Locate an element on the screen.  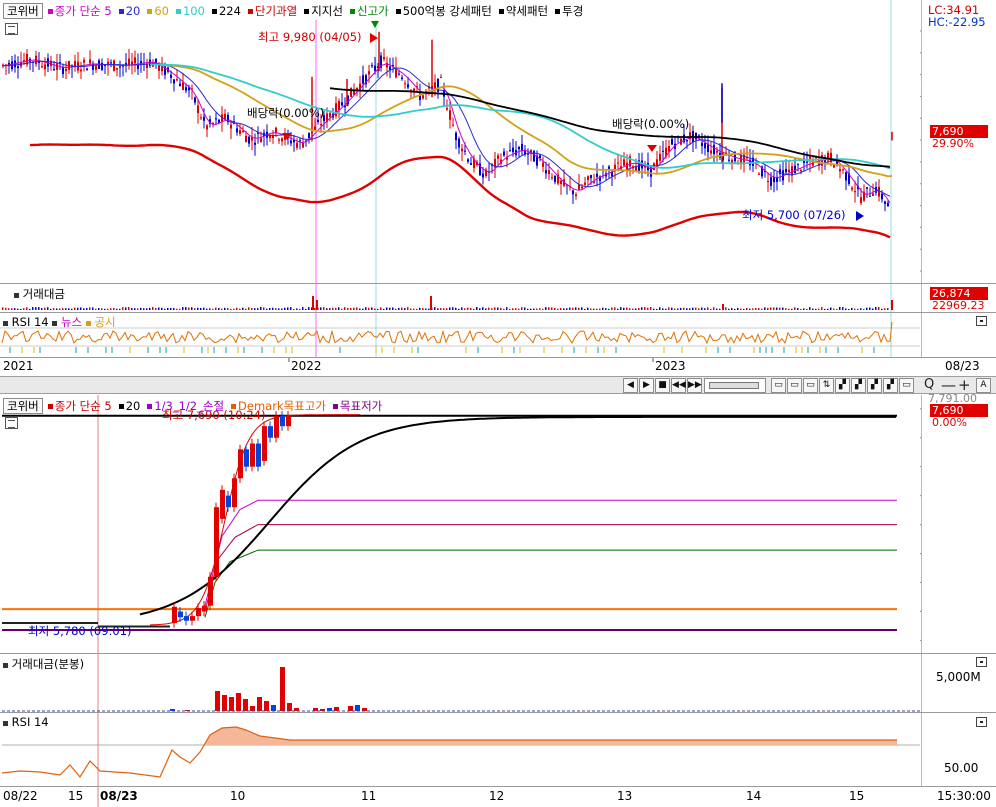
top-legend-item-5: 단기과열 is located at coordinates (272, 11).